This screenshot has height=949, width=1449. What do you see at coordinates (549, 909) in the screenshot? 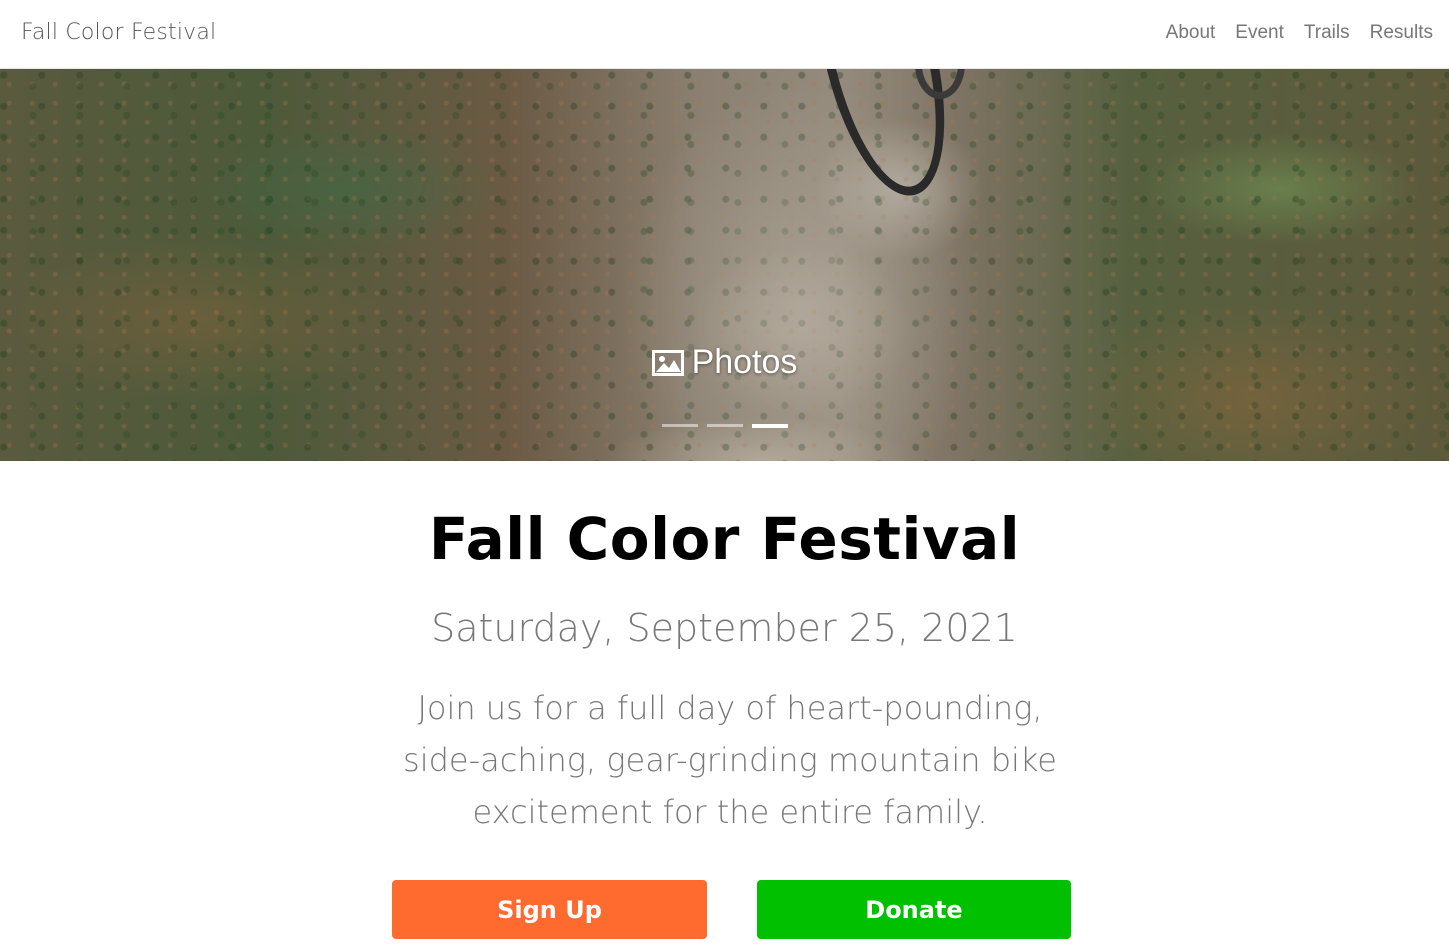
I see `sign-up-button: Sign Up` at bounding box center [549, 909].